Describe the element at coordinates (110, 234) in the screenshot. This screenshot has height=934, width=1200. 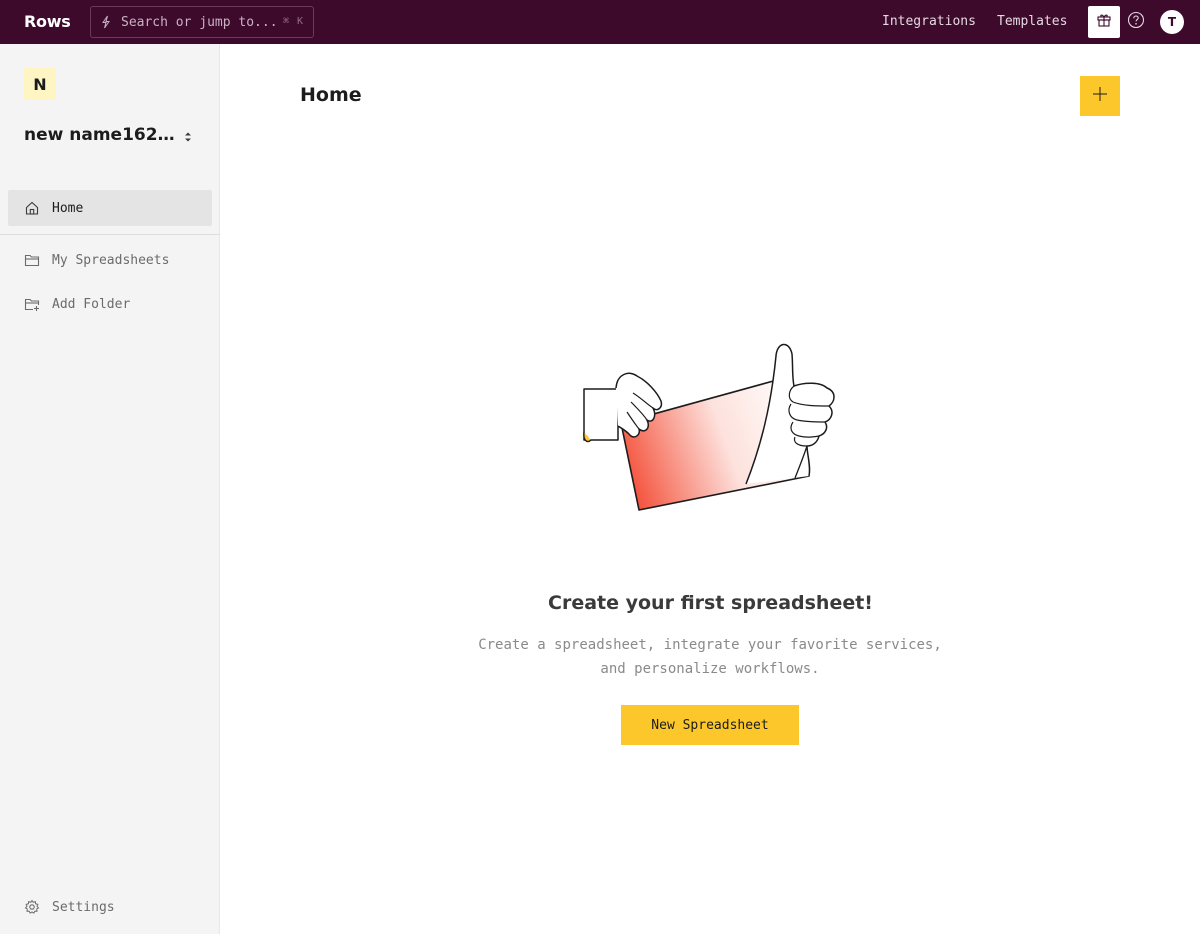
I see `sidebar-divider` at that location.